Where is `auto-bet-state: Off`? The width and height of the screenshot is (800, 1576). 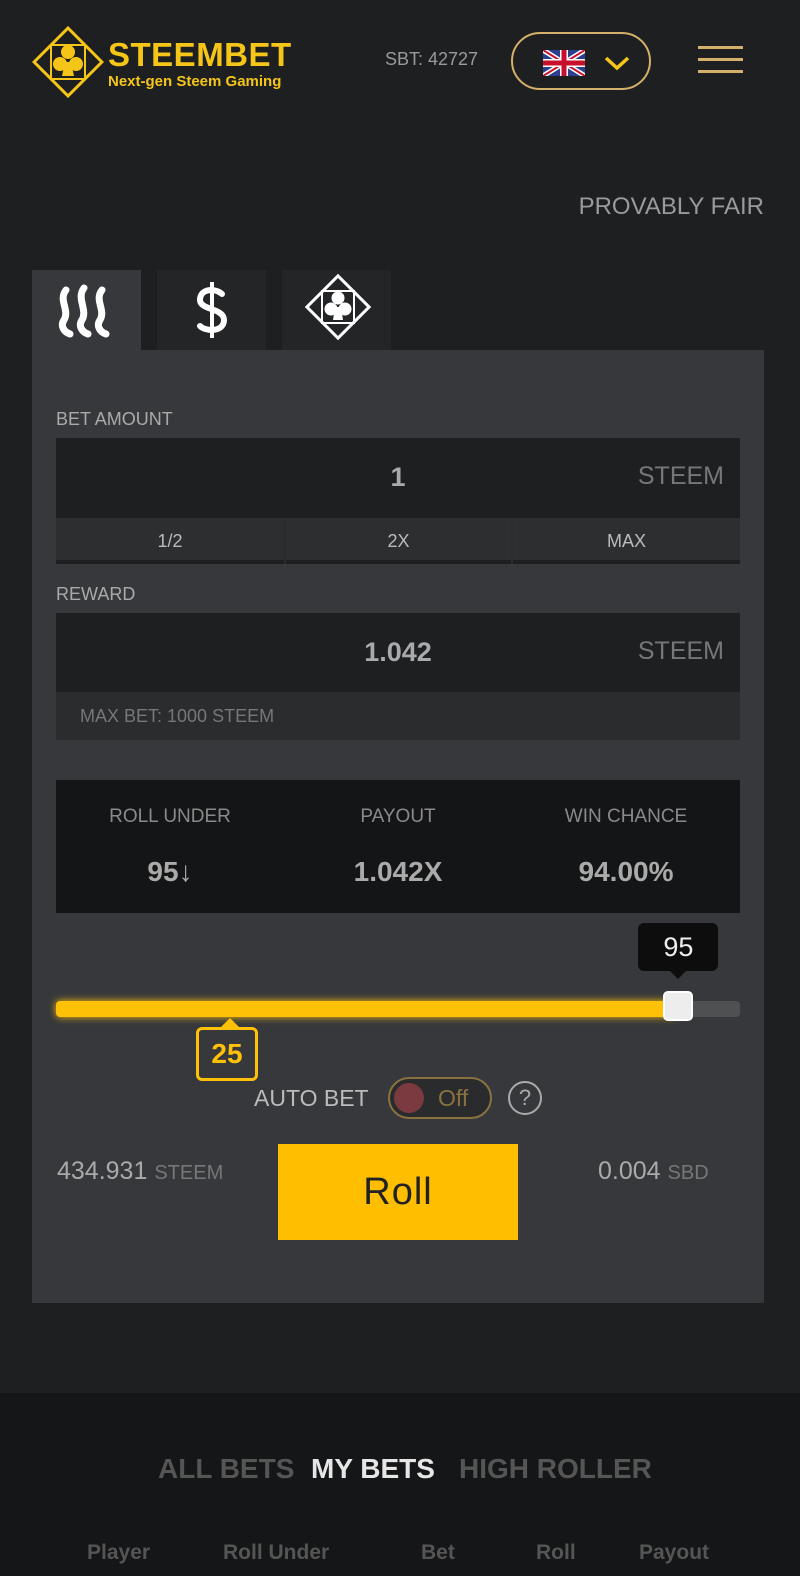 auto-bet-state: Off is located at coordinates (453, 1098).